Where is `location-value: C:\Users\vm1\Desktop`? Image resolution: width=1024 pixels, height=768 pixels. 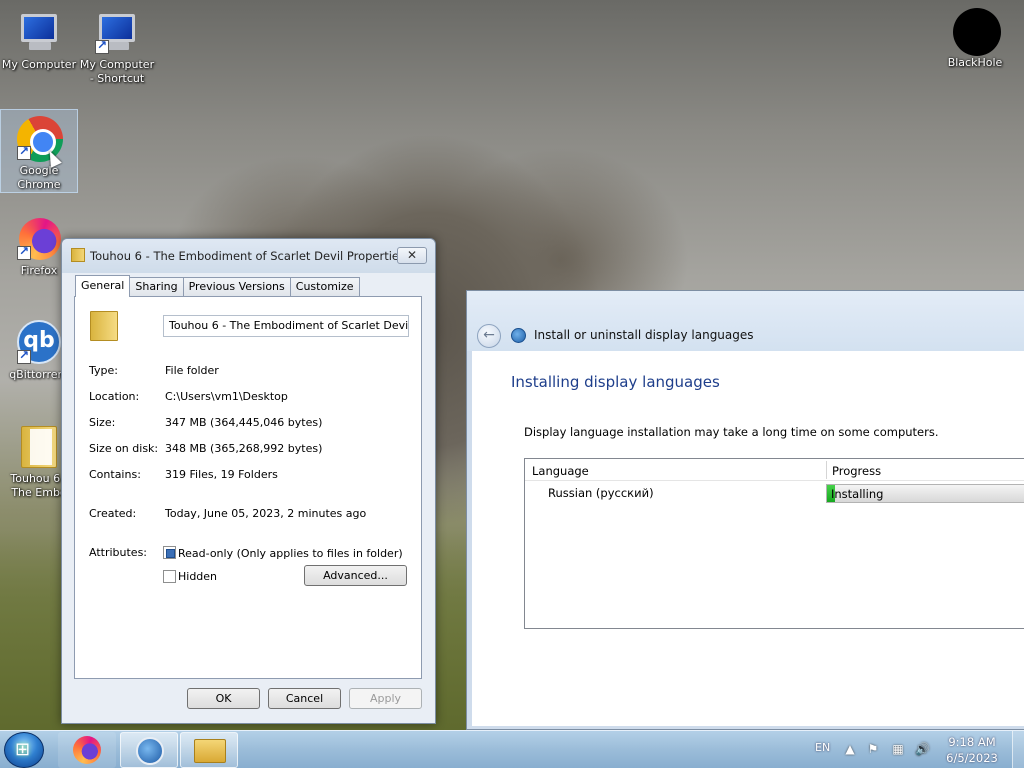
location-value: C:\Users\vm1\Desktop is located at coordinates (226, 396).